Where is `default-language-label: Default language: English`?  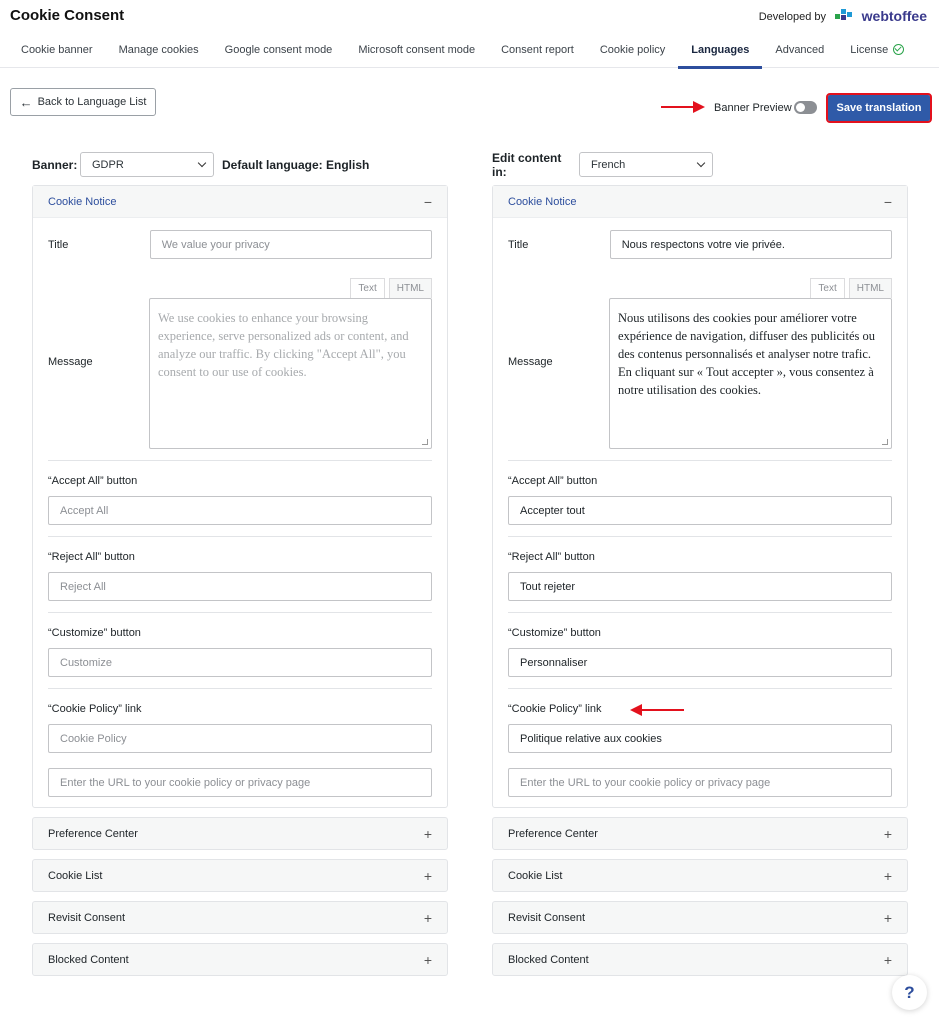
default-language-label: Default language: English is located at coordinates (296, 164).